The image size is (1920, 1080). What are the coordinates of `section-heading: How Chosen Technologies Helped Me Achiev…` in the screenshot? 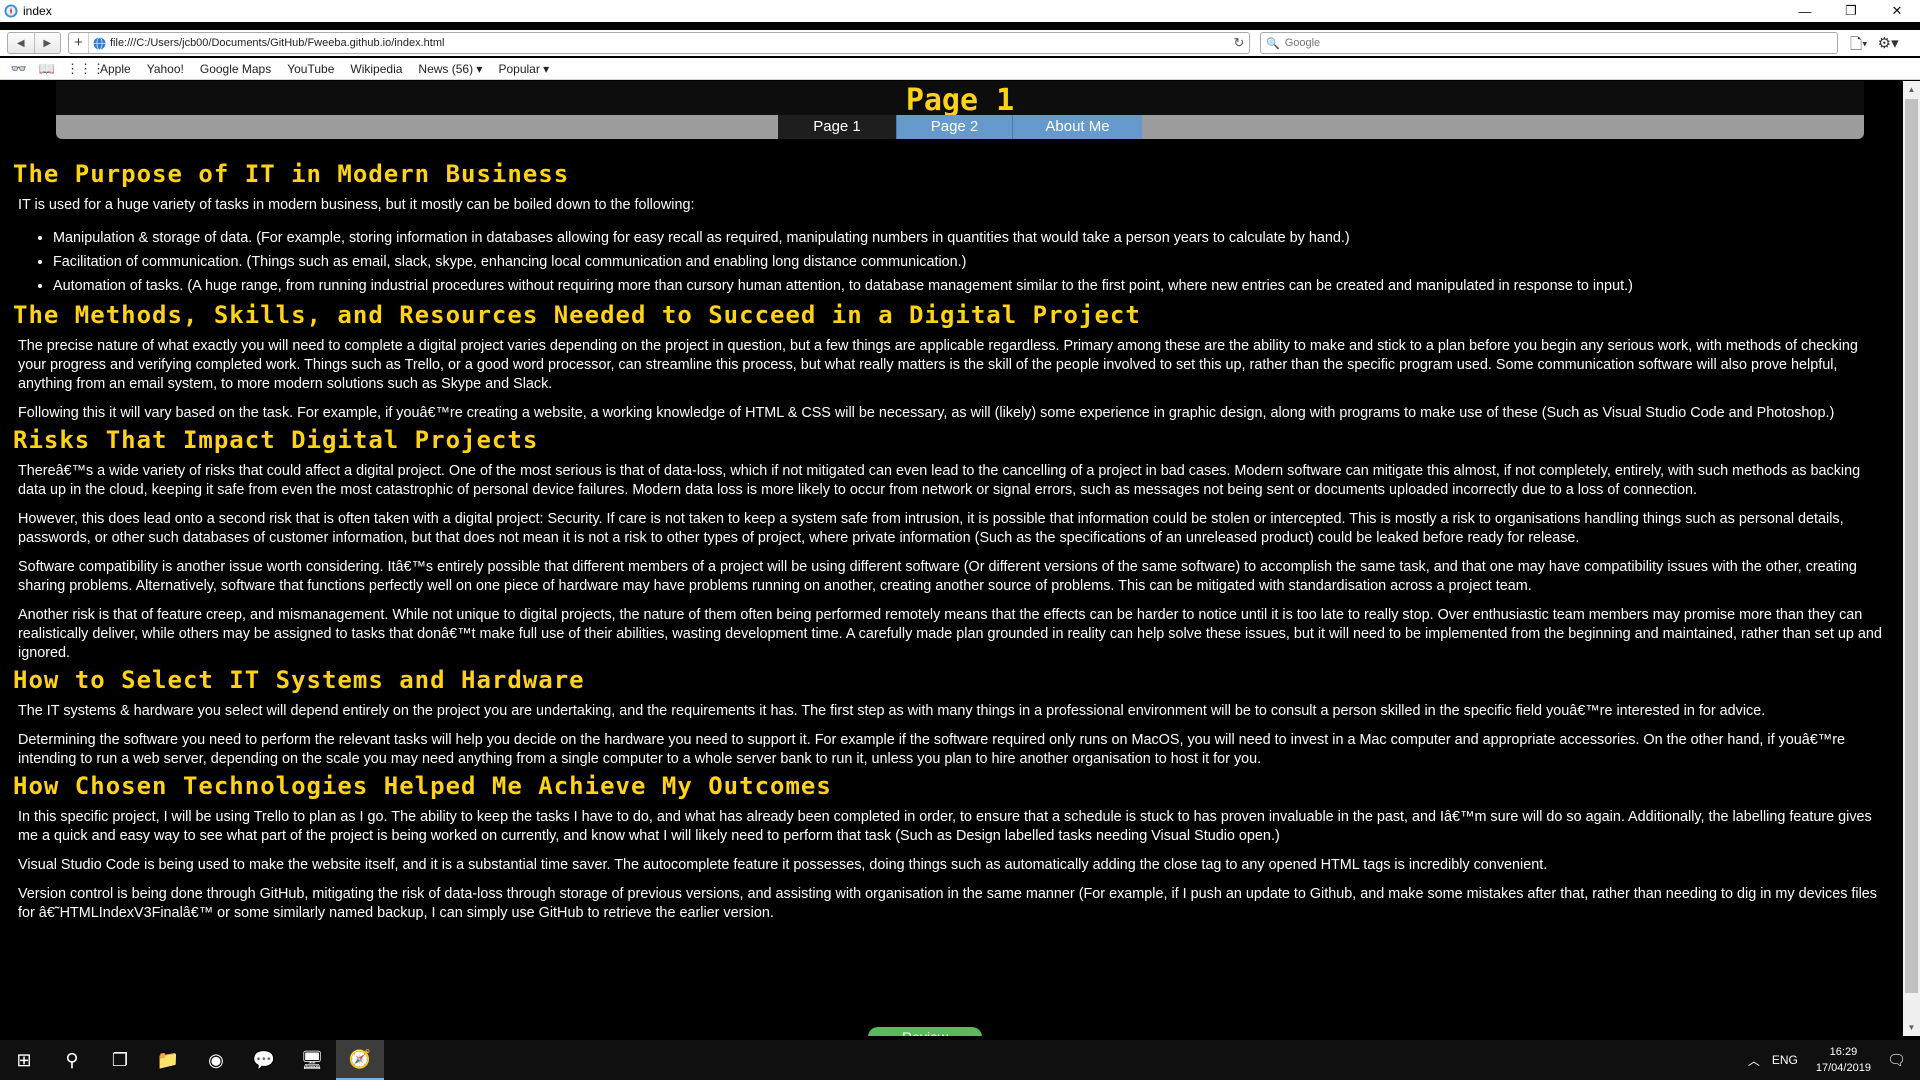 It's located at (422, 786).